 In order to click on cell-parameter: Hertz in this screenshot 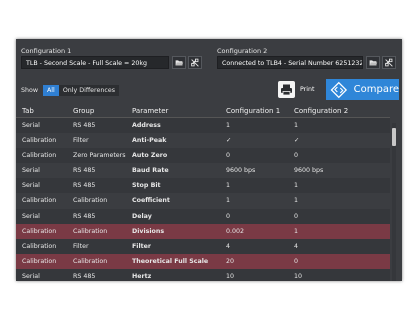, I will do `click(142, 276)`.